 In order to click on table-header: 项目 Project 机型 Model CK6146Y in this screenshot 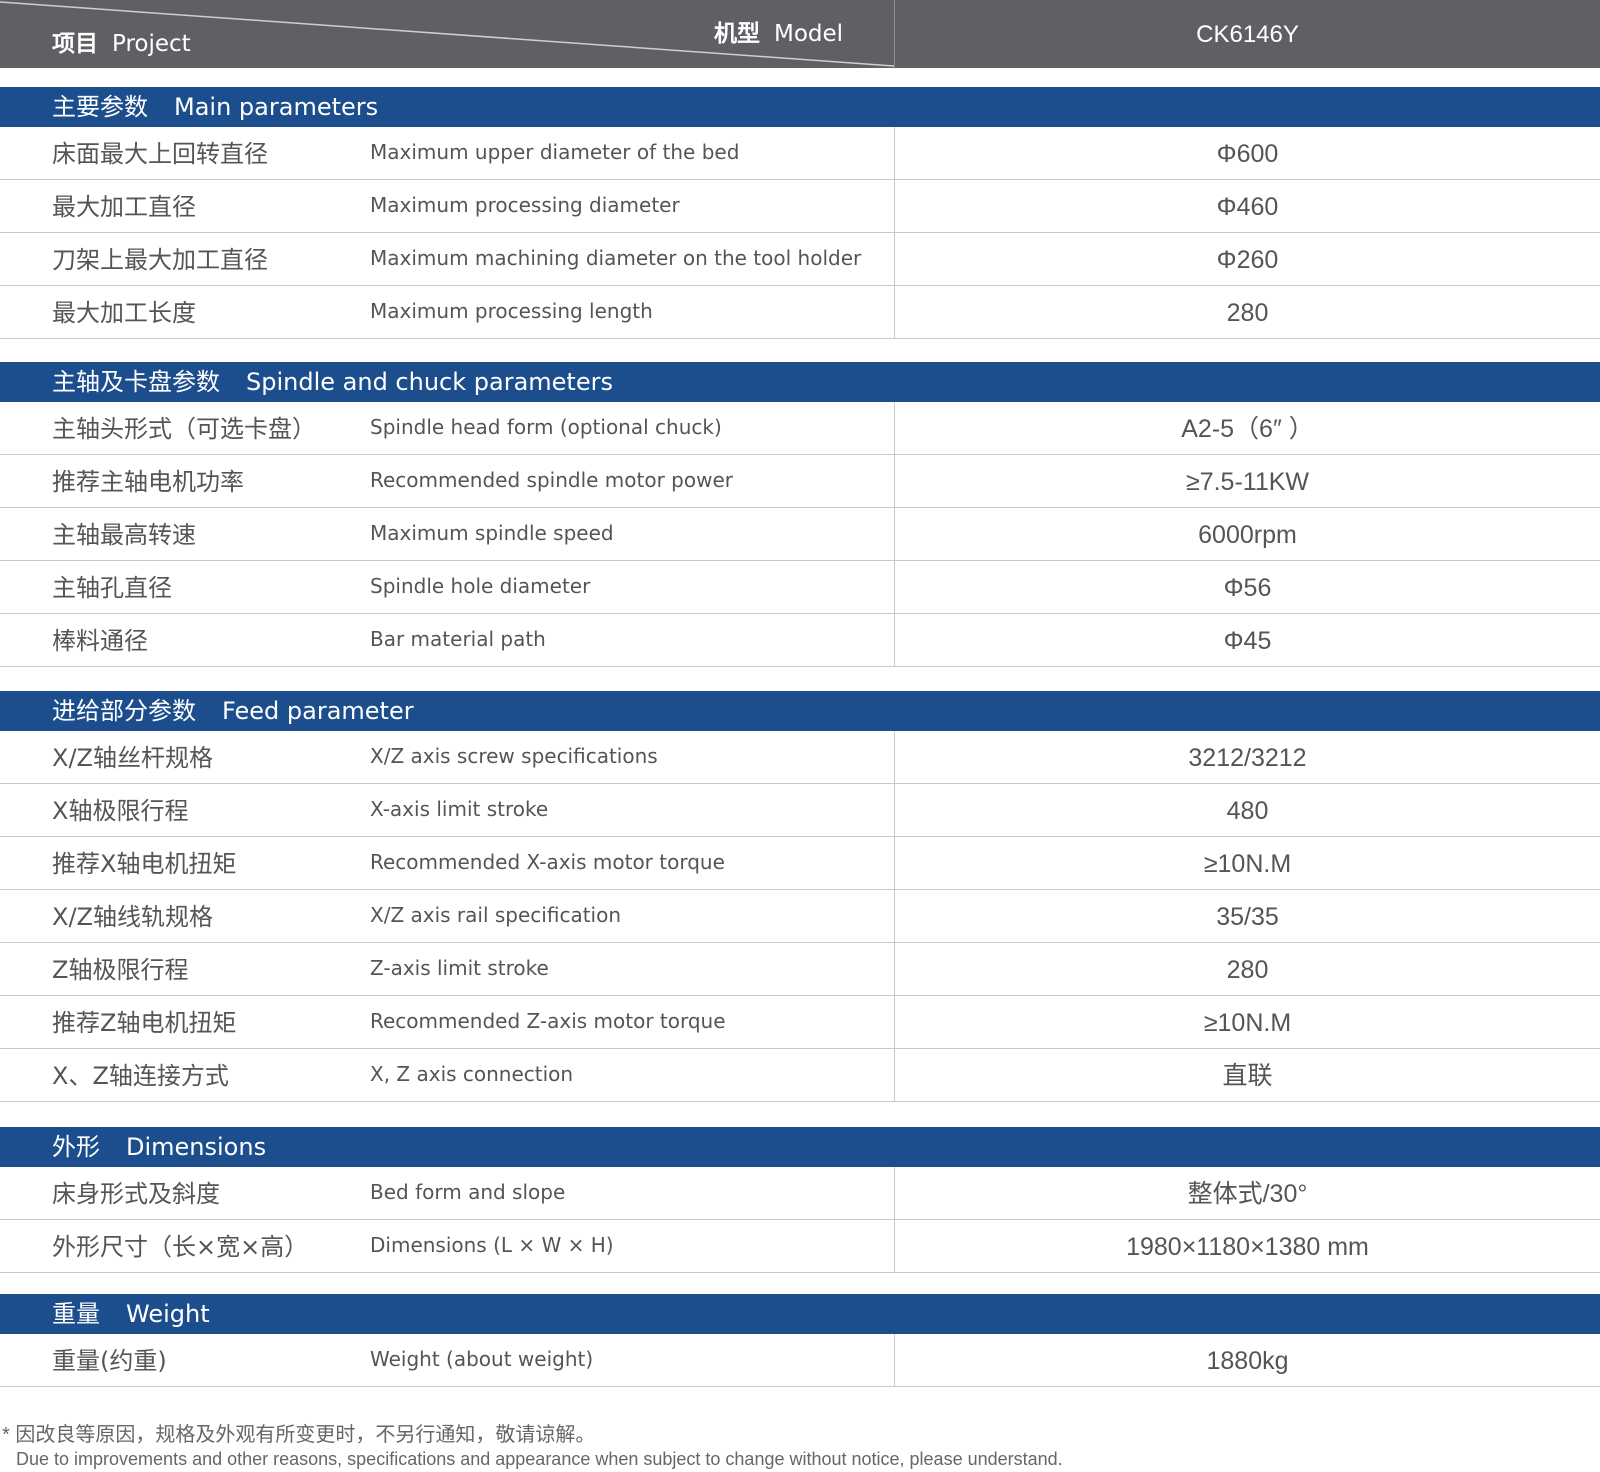, I will do `click(800, 34)`.